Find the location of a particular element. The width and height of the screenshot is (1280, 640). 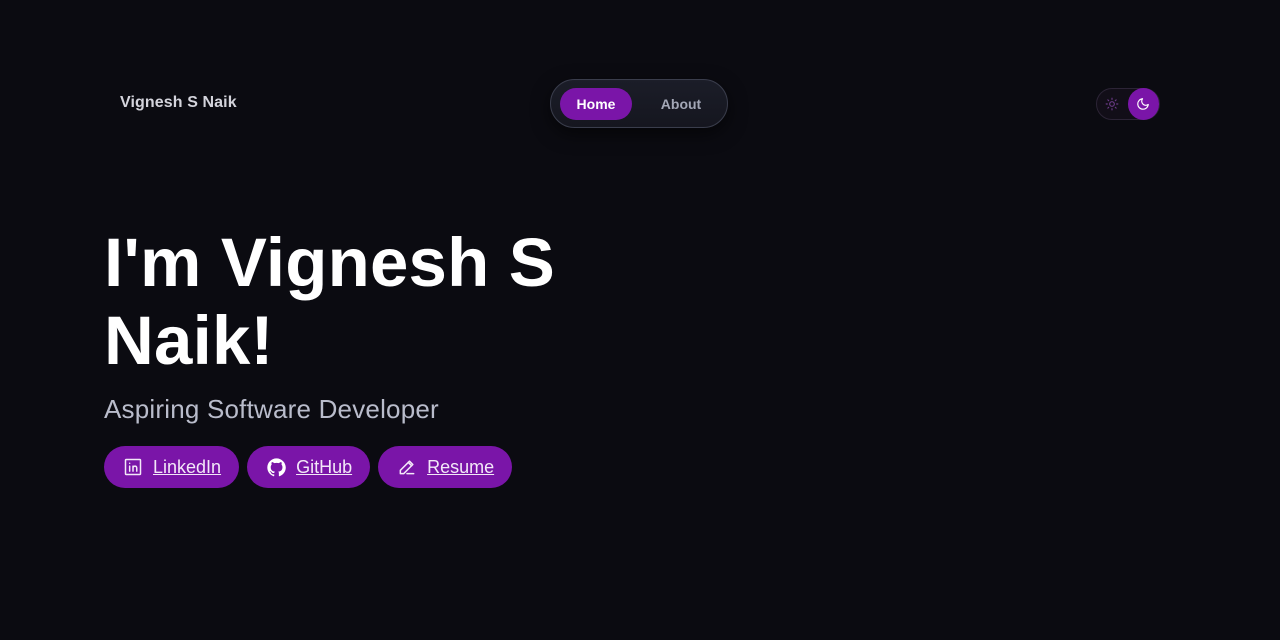

sun-icon is located at coordinates (1112, 104).